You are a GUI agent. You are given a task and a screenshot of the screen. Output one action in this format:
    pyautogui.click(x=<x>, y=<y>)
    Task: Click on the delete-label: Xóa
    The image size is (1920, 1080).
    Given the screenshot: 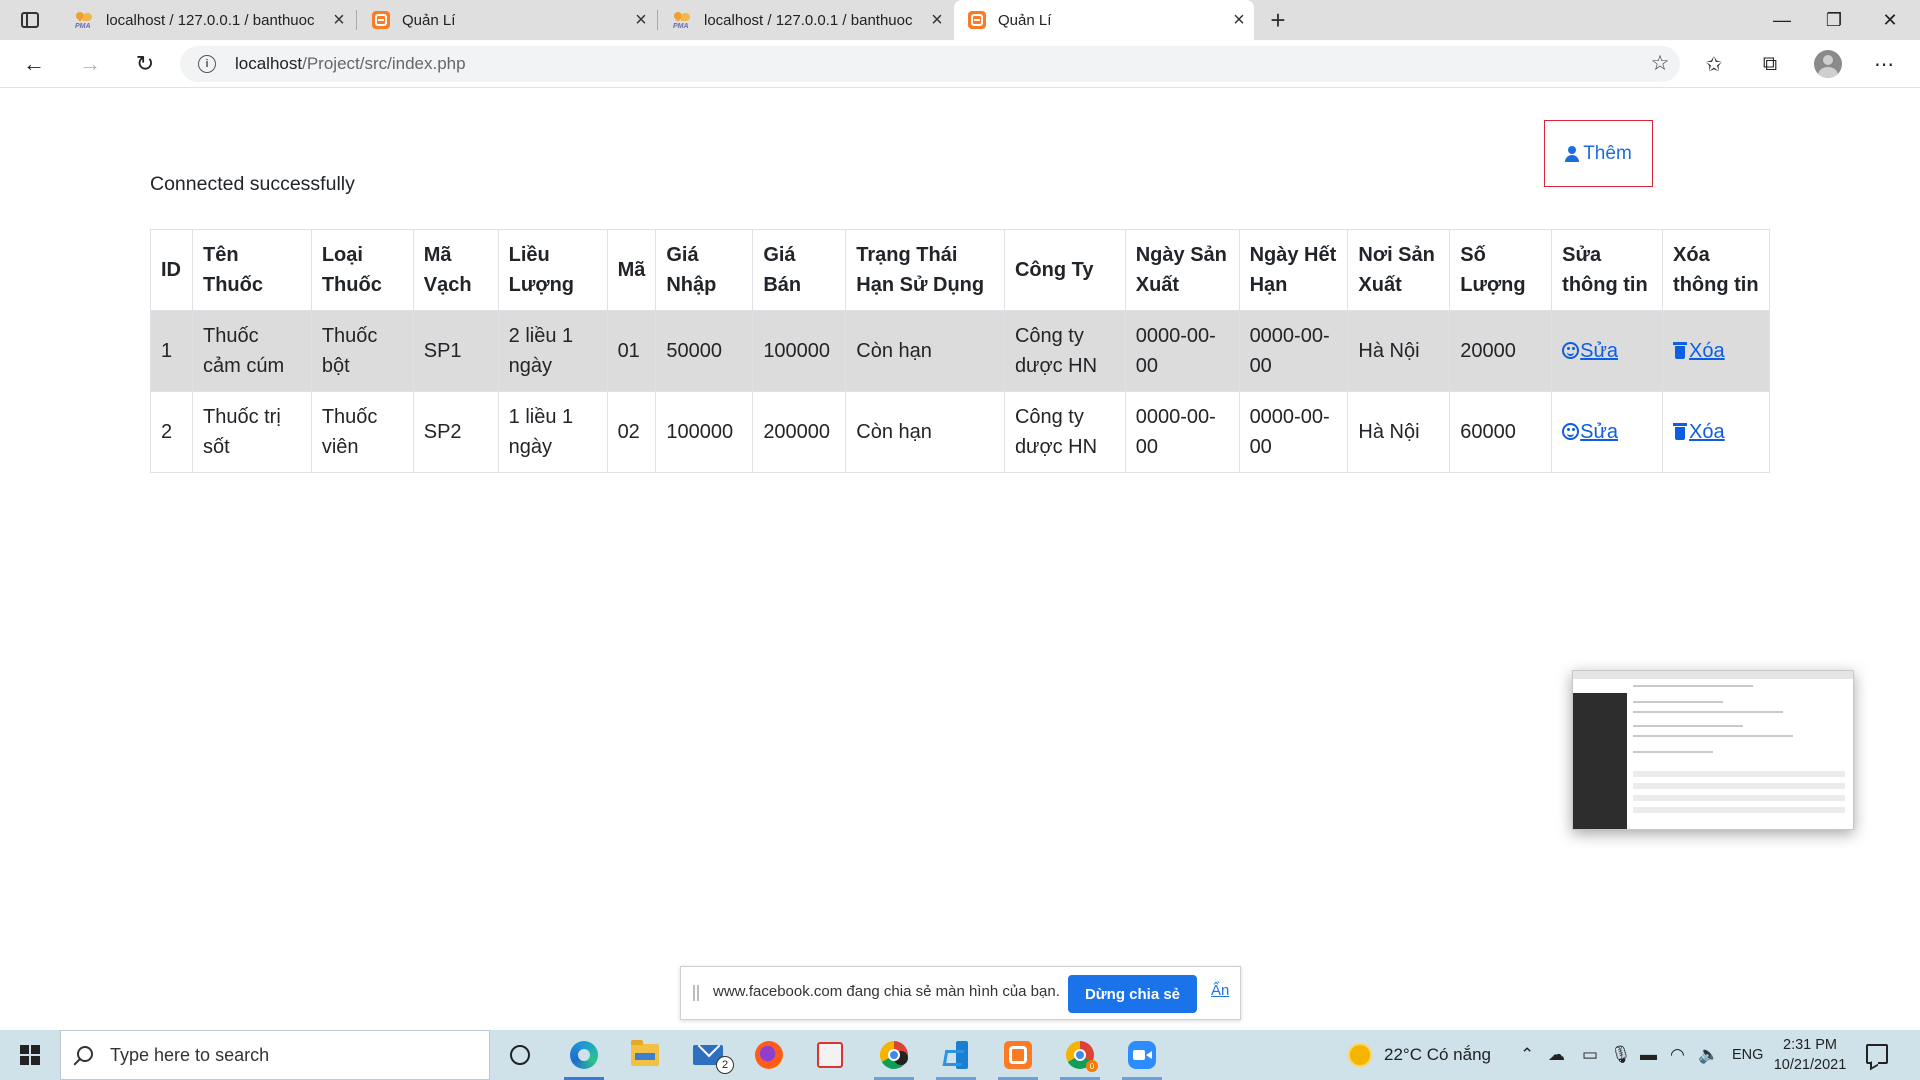 What is the action you would take?
    pyautogui.click(x=1707, y=351)
    